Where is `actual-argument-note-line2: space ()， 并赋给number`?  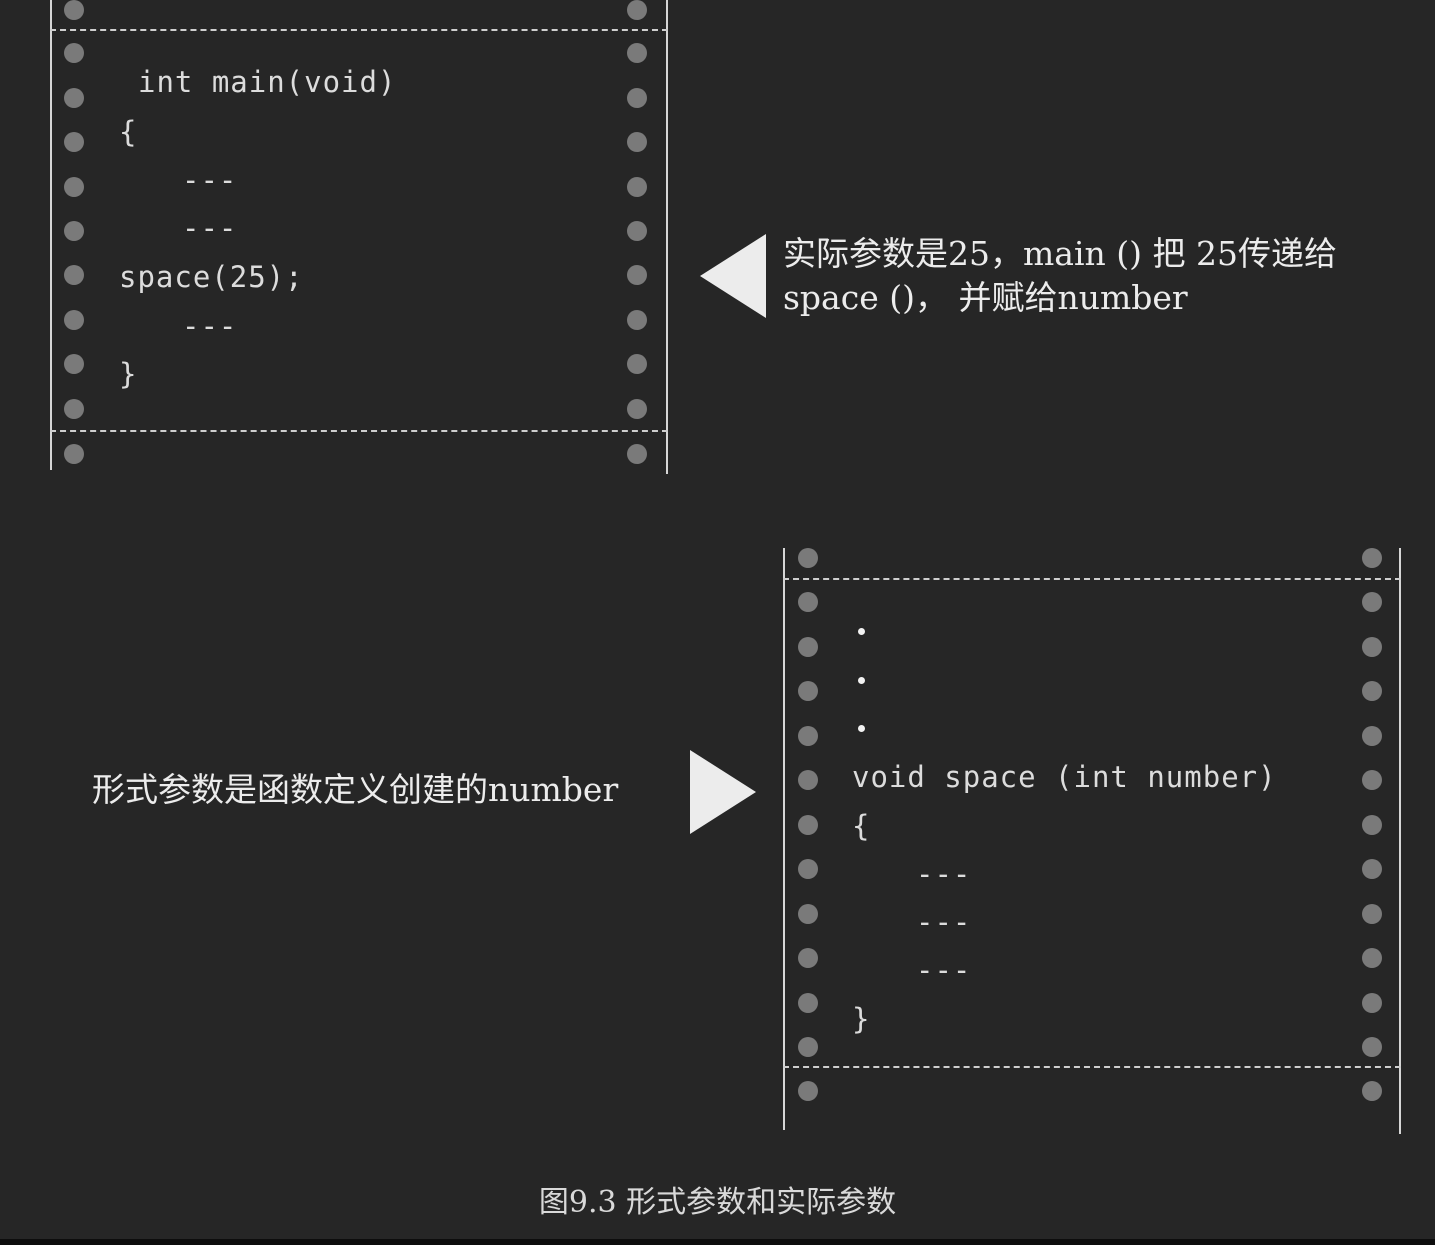 actual-argument-note-line2: space ()， 并赋给number is located at coordinates (985, 297).